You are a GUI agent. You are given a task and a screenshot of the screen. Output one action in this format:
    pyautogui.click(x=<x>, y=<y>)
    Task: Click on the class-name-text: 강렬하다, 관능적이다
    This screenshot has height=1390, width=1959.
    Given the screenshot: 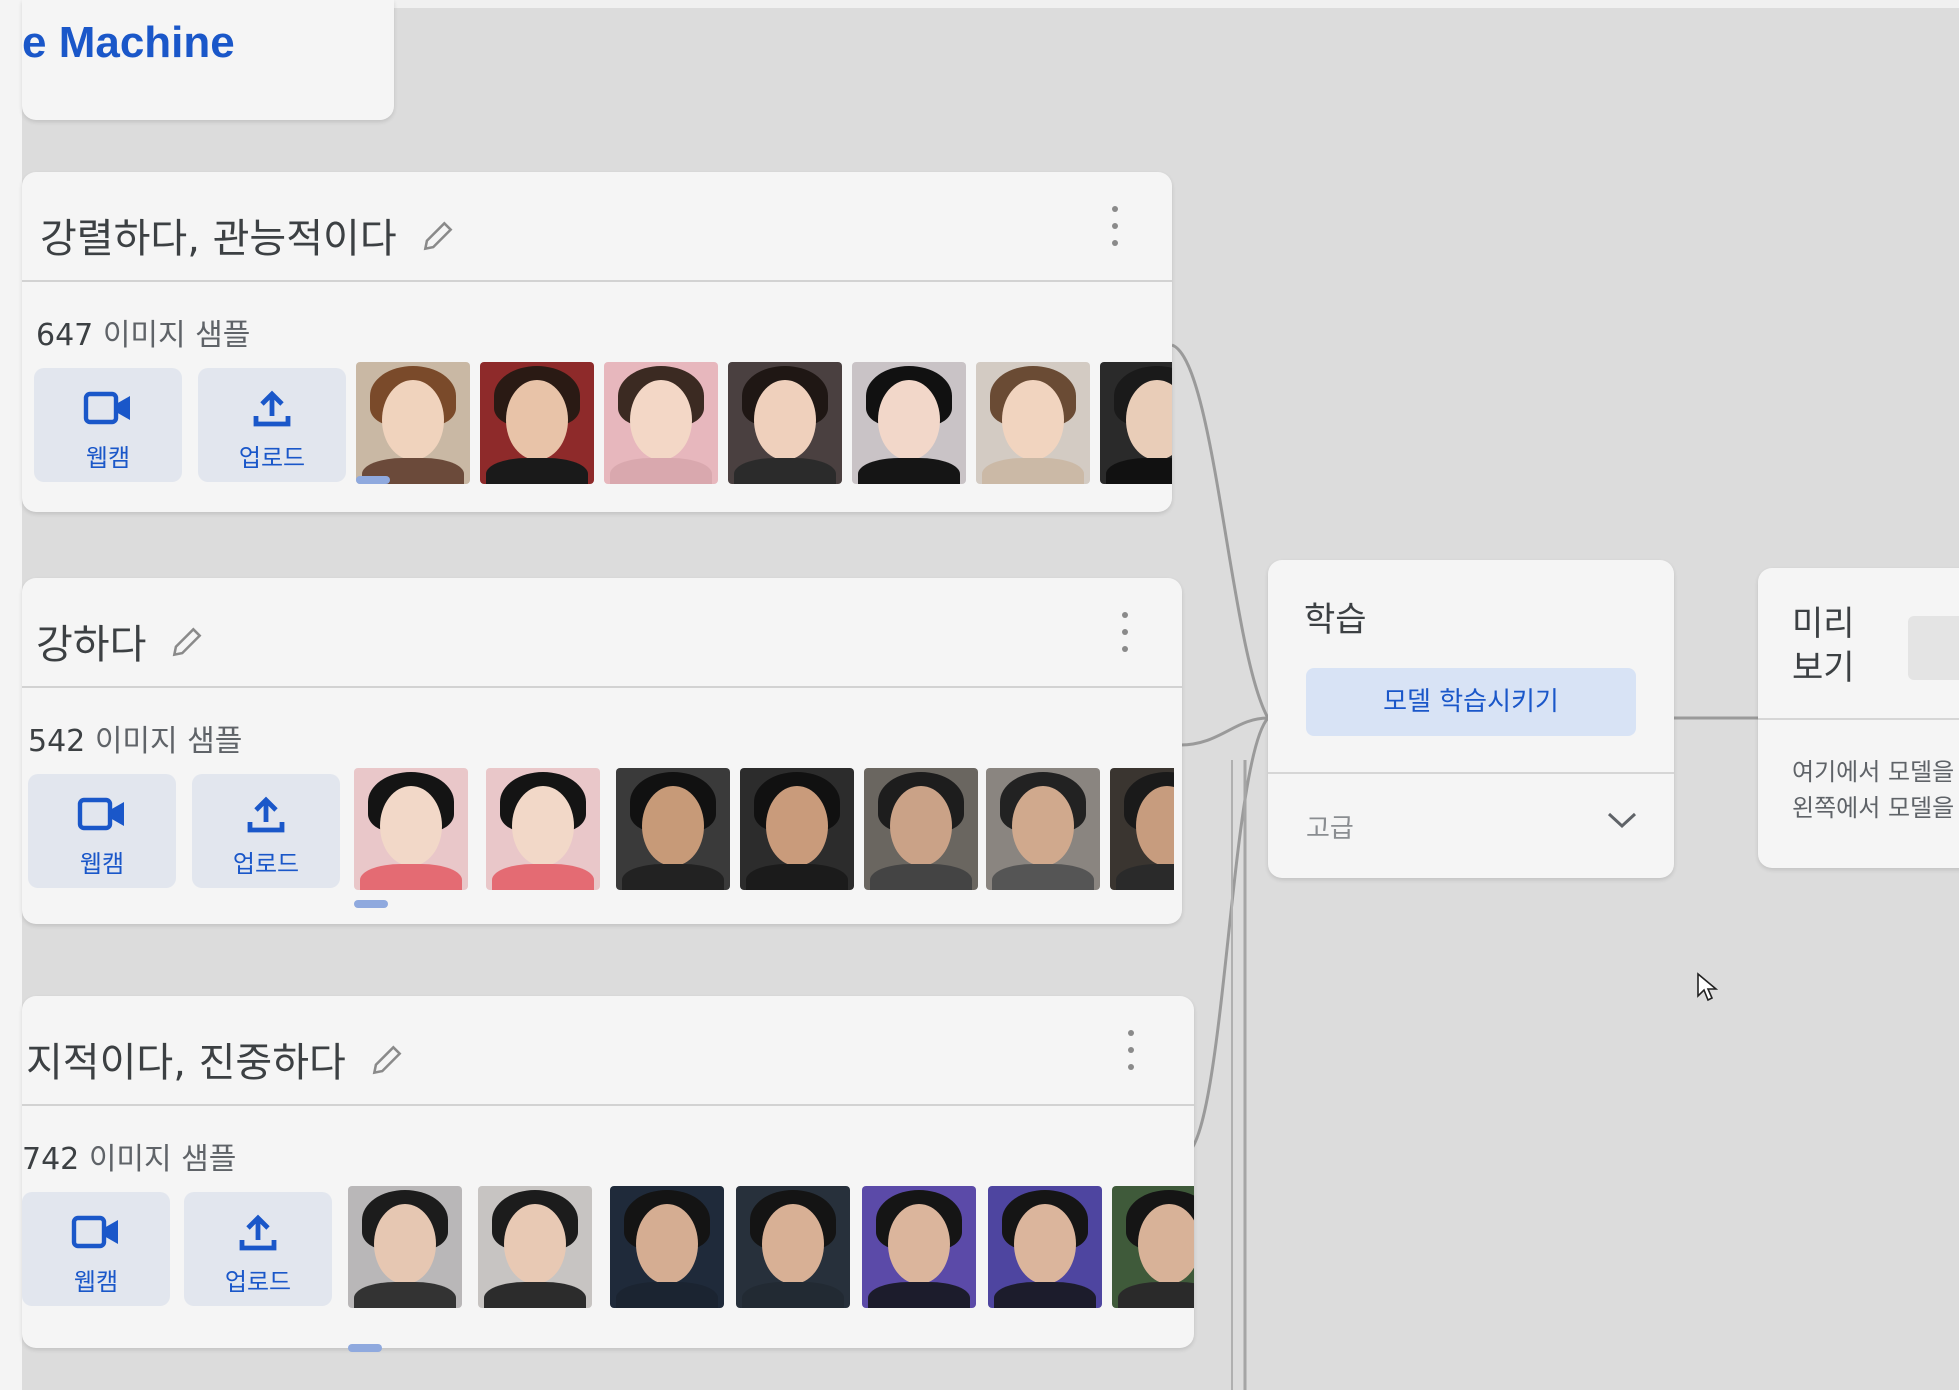 What is the action you would take?
    pyautogui.click(x=218, y=239)
    